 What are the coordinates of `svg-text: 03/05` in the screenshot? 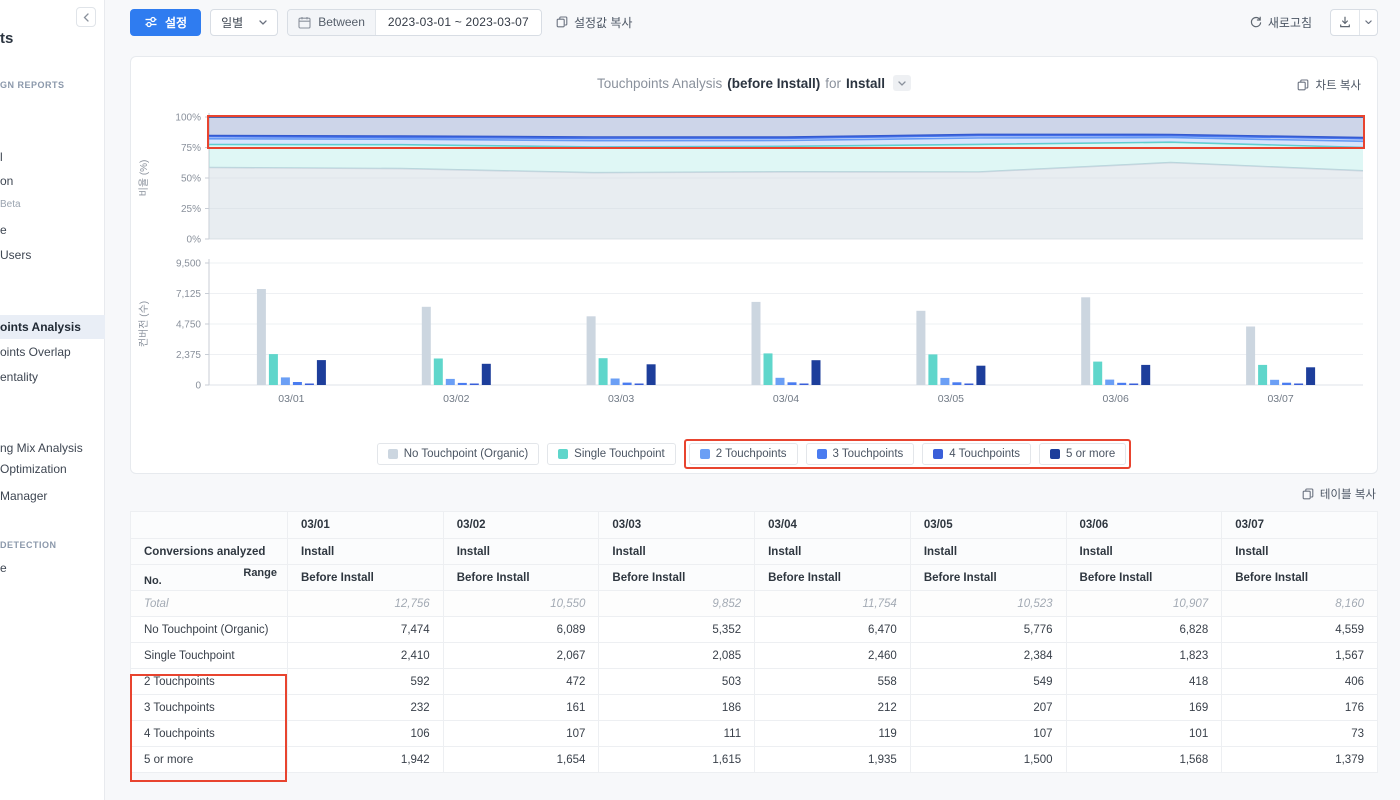 It's located at (951, 399).